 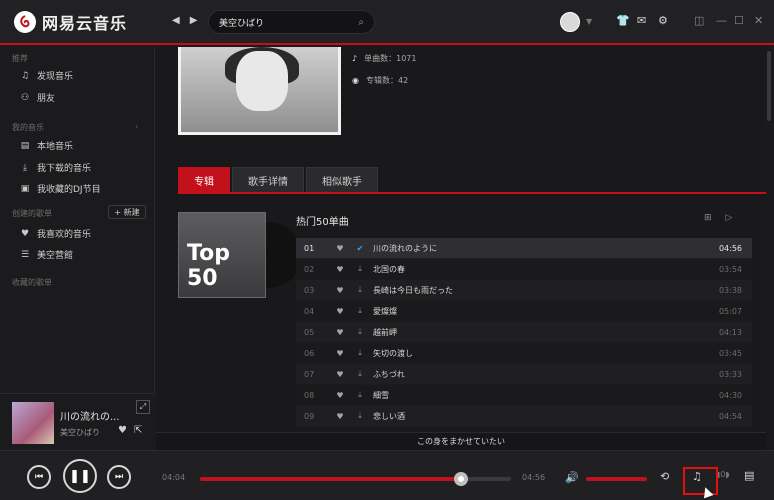 I want to click on local-music-icon: ▤, so click(x=25, y=145).